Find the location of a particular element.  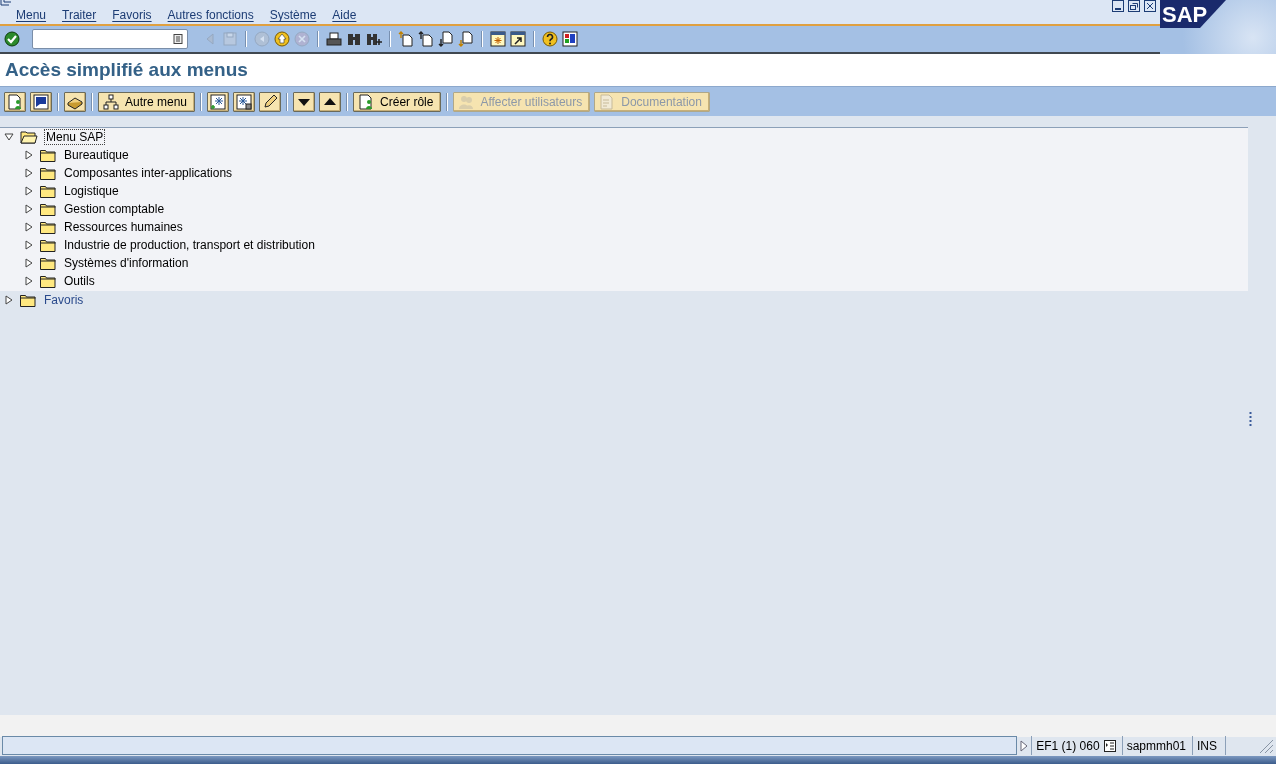

tree-node: Ressources humaines is located at coordinates (123, 227).